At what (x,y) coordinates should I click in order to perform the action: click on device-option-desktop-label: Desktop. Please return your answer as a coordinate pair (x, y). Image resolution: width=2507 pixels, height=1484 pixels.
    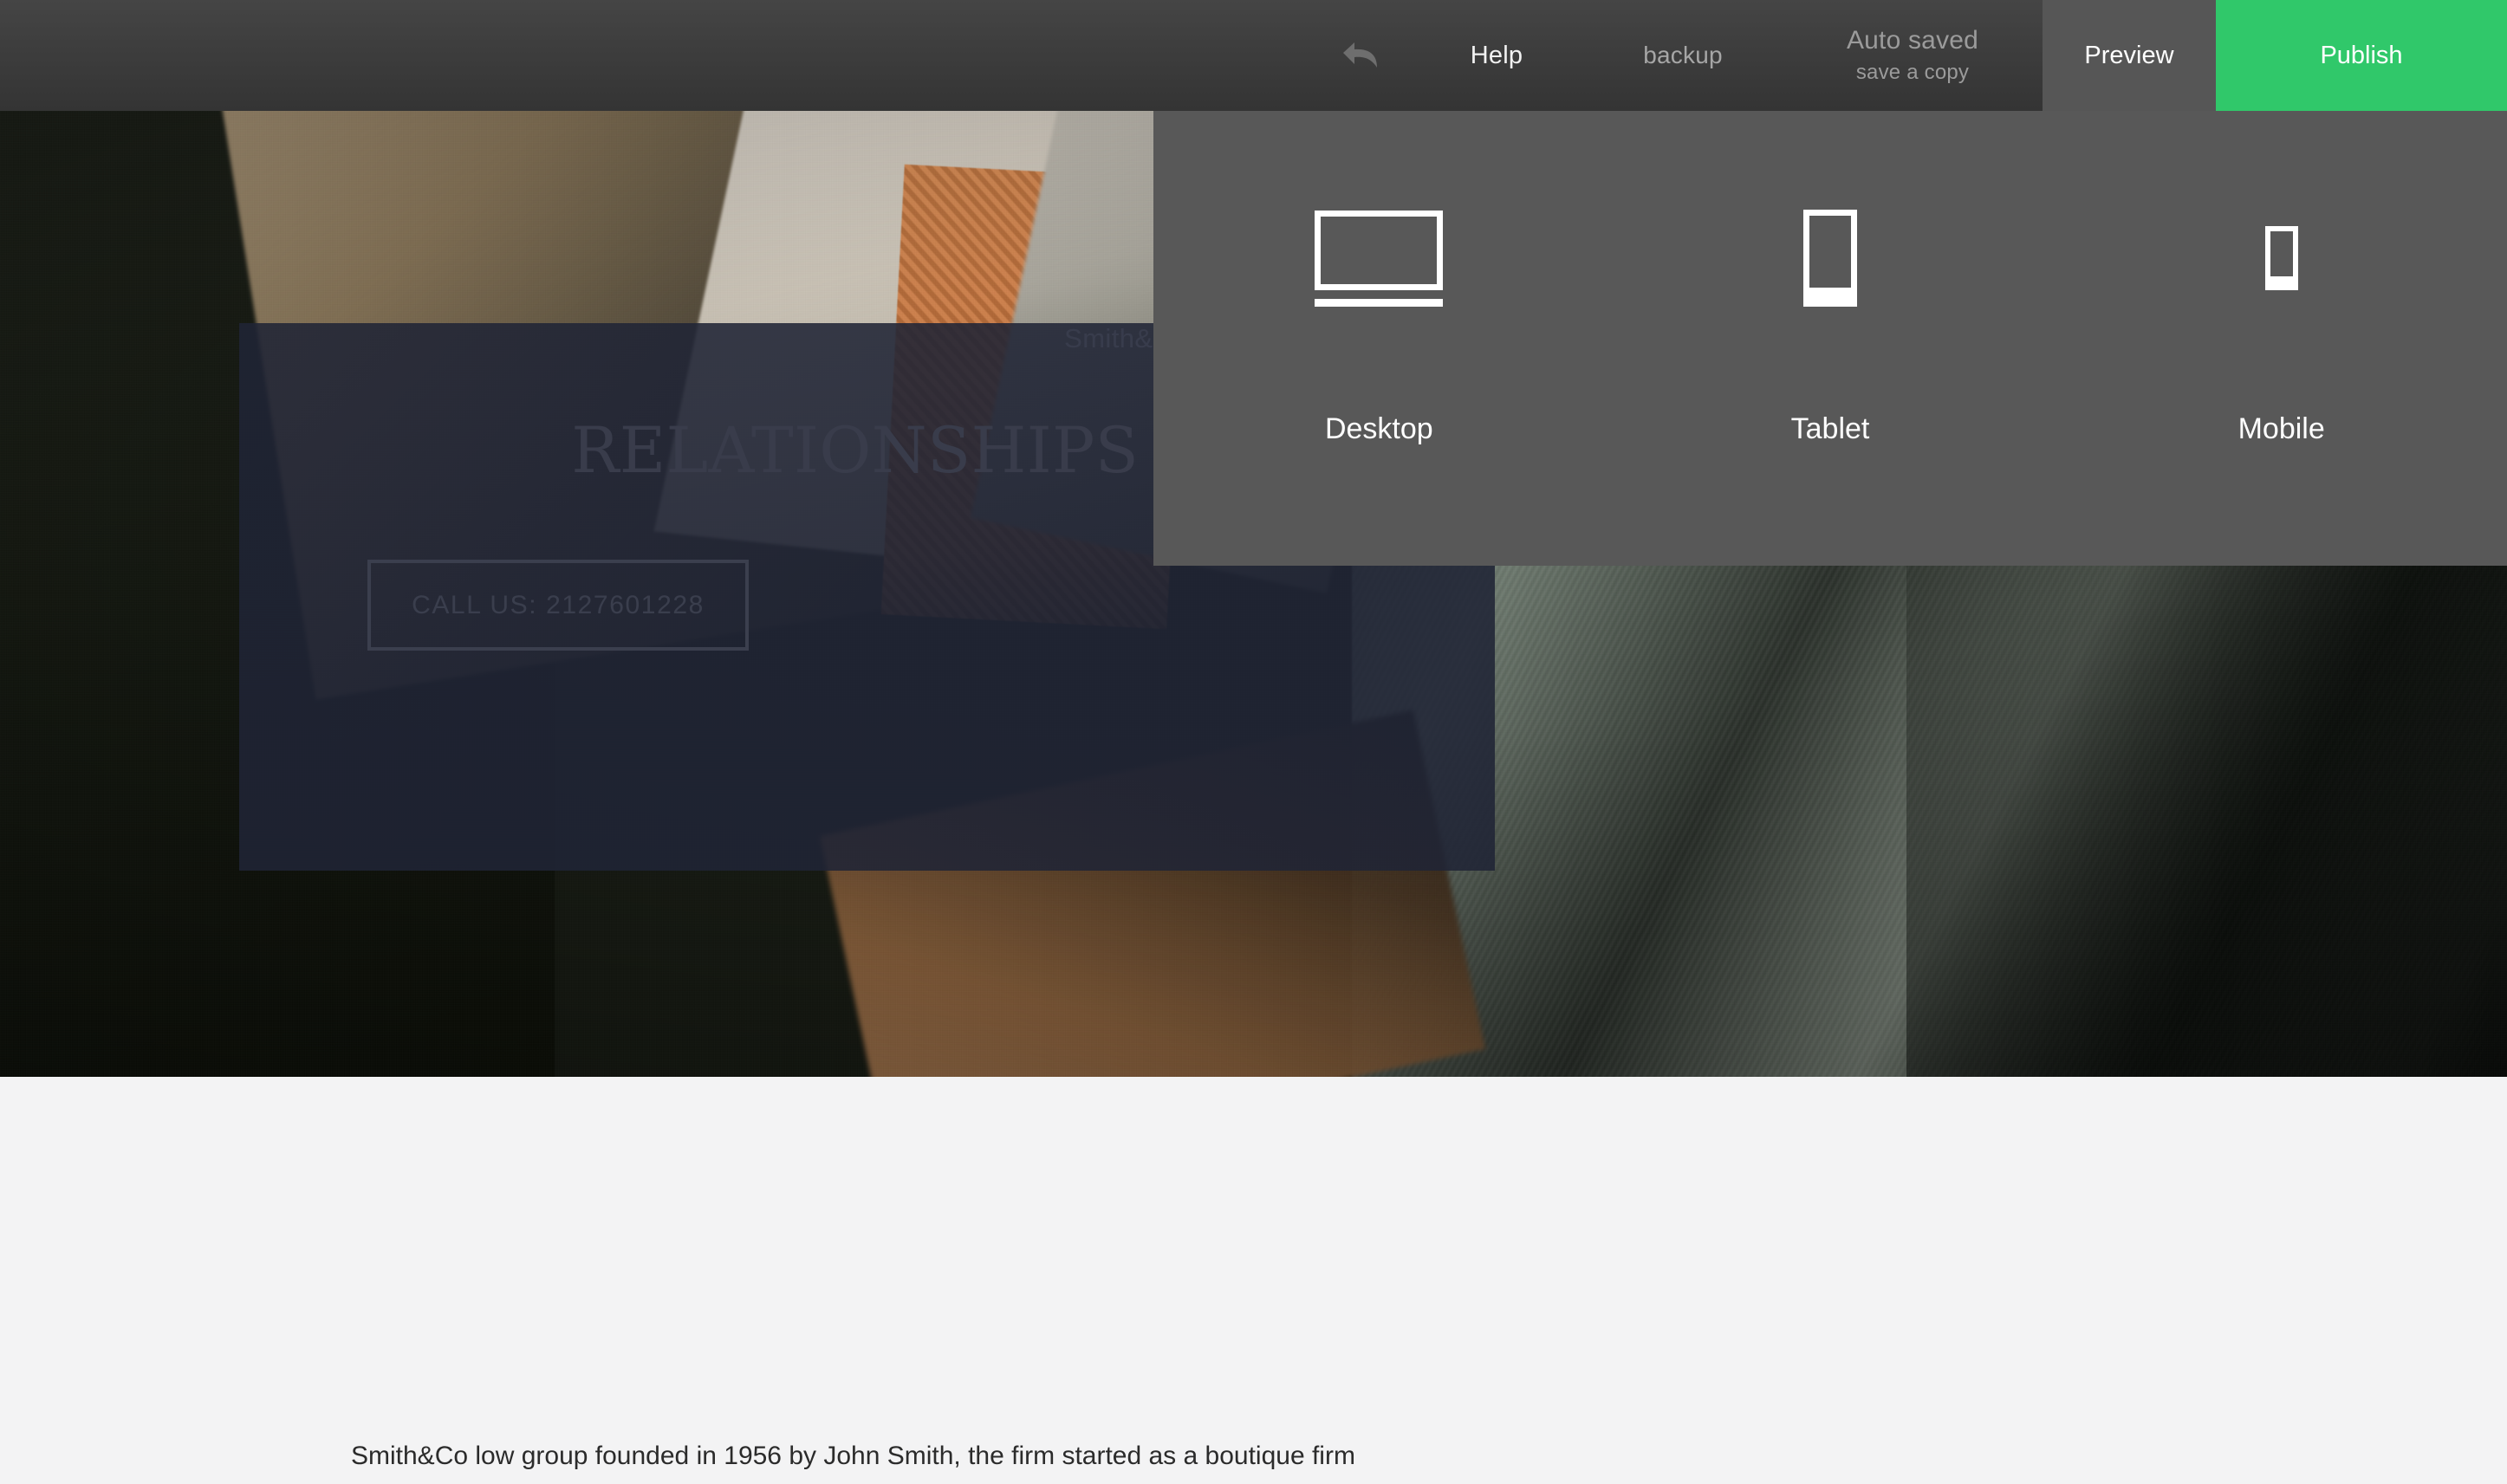
    Looking at the image, I should click on (1378, 428).